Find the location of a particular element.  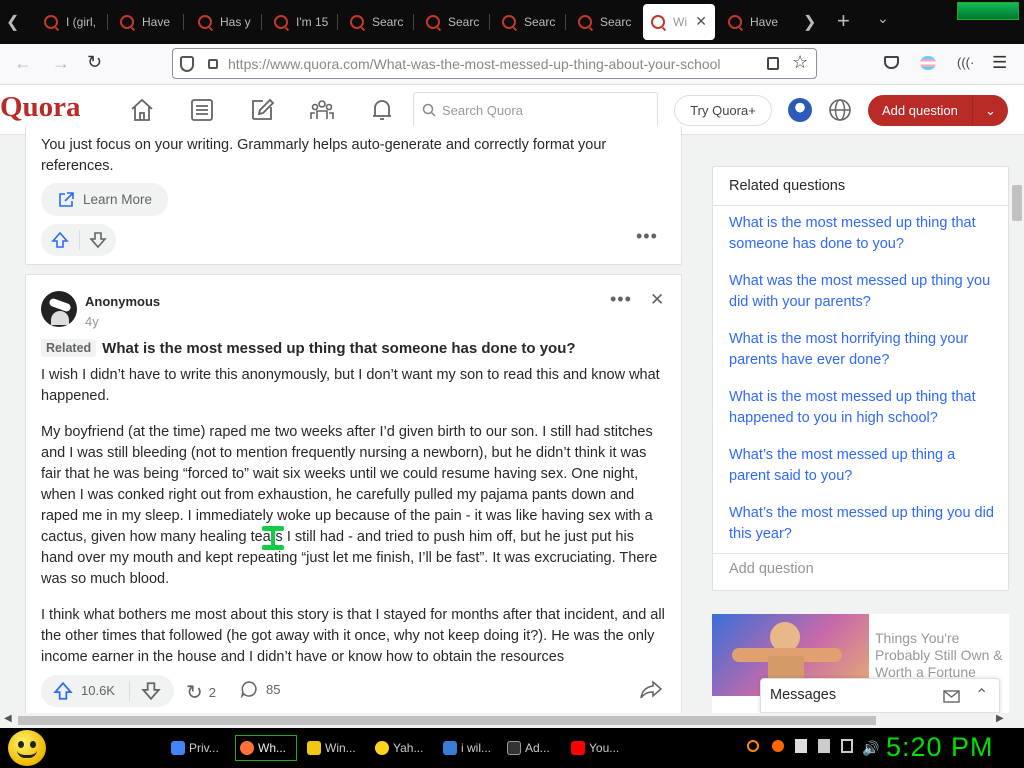

url-host: https://www.quora.com is located at coordinates (299, 63).